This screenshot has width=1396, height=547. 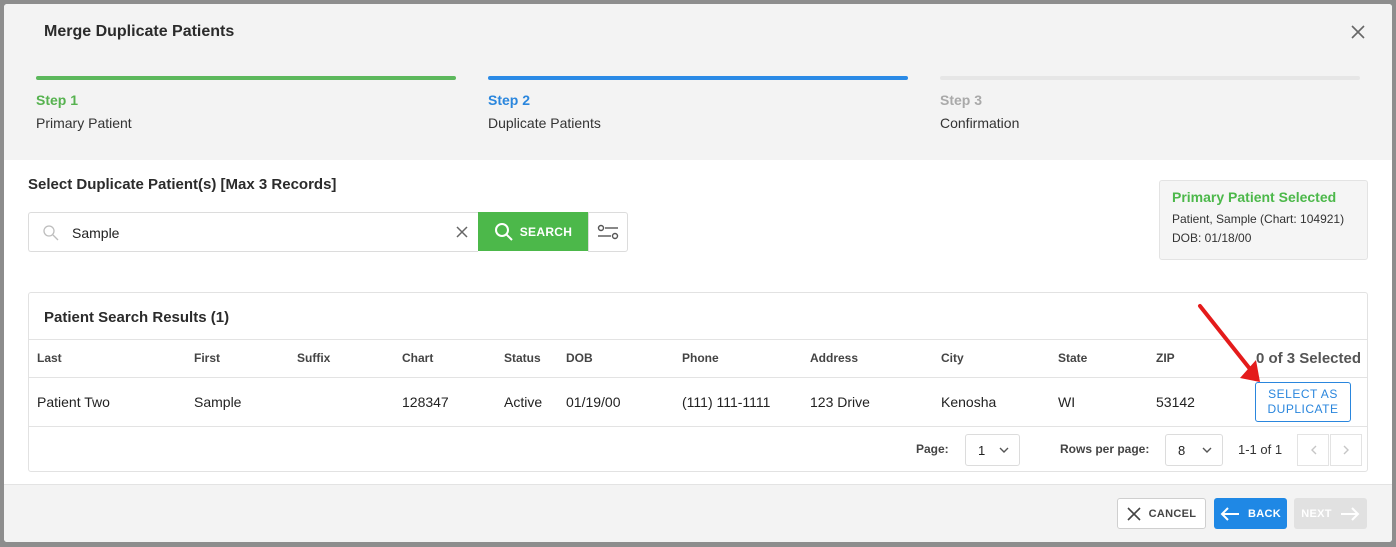 What do you see at coordinates (698, 449) in the screenshot?
I see `pagination: Page: 1 Rows per page: 8 1-1 of 1` at bounding box center [698, 449].